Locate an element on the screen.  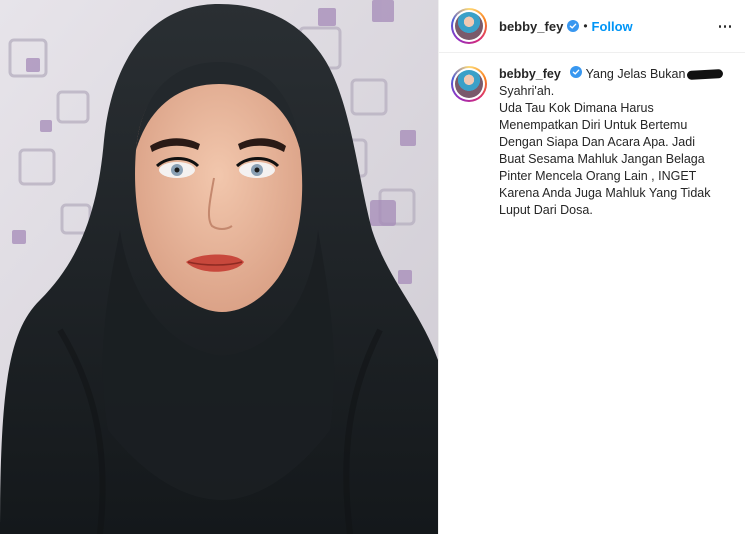
caption-first-line: bebby_fey Yang Jelas Bukan is located at coordinates (617, 74).